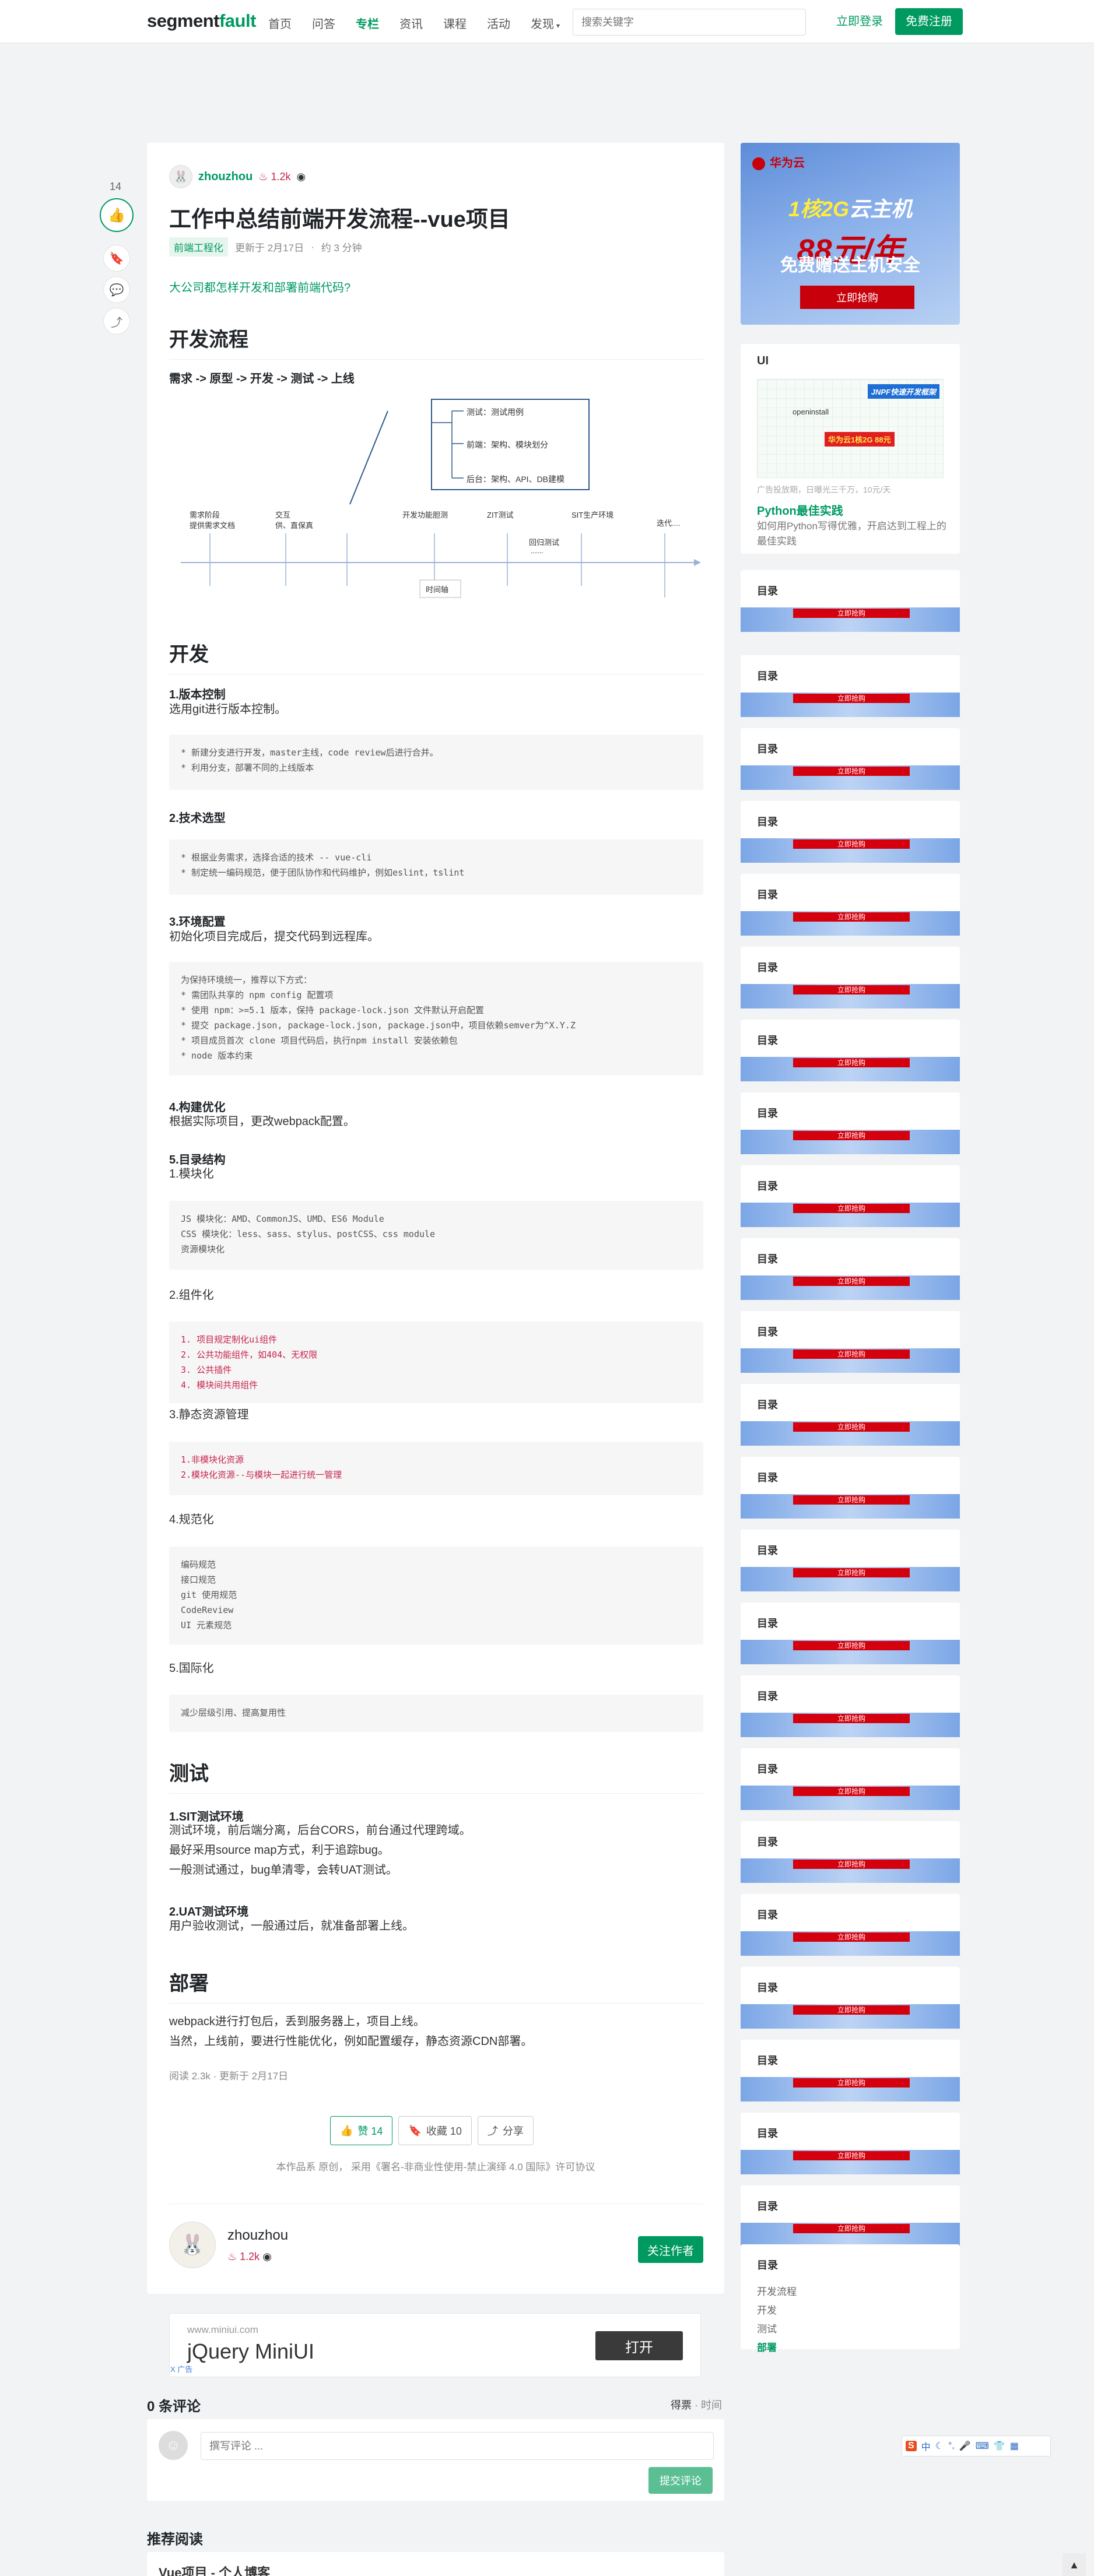  Describe the element at coordinates (116, 258) in the screenshot. I see `bookmark-button: 🔖` at that location.